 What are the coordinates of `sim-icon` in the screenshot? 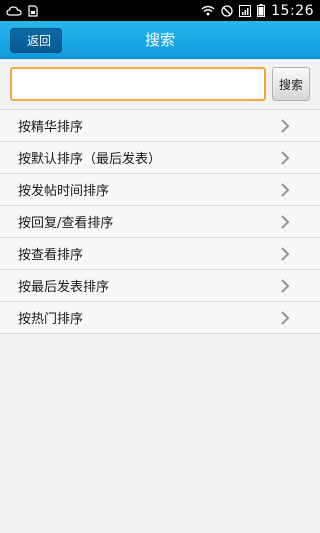 It's located at (33, 10).